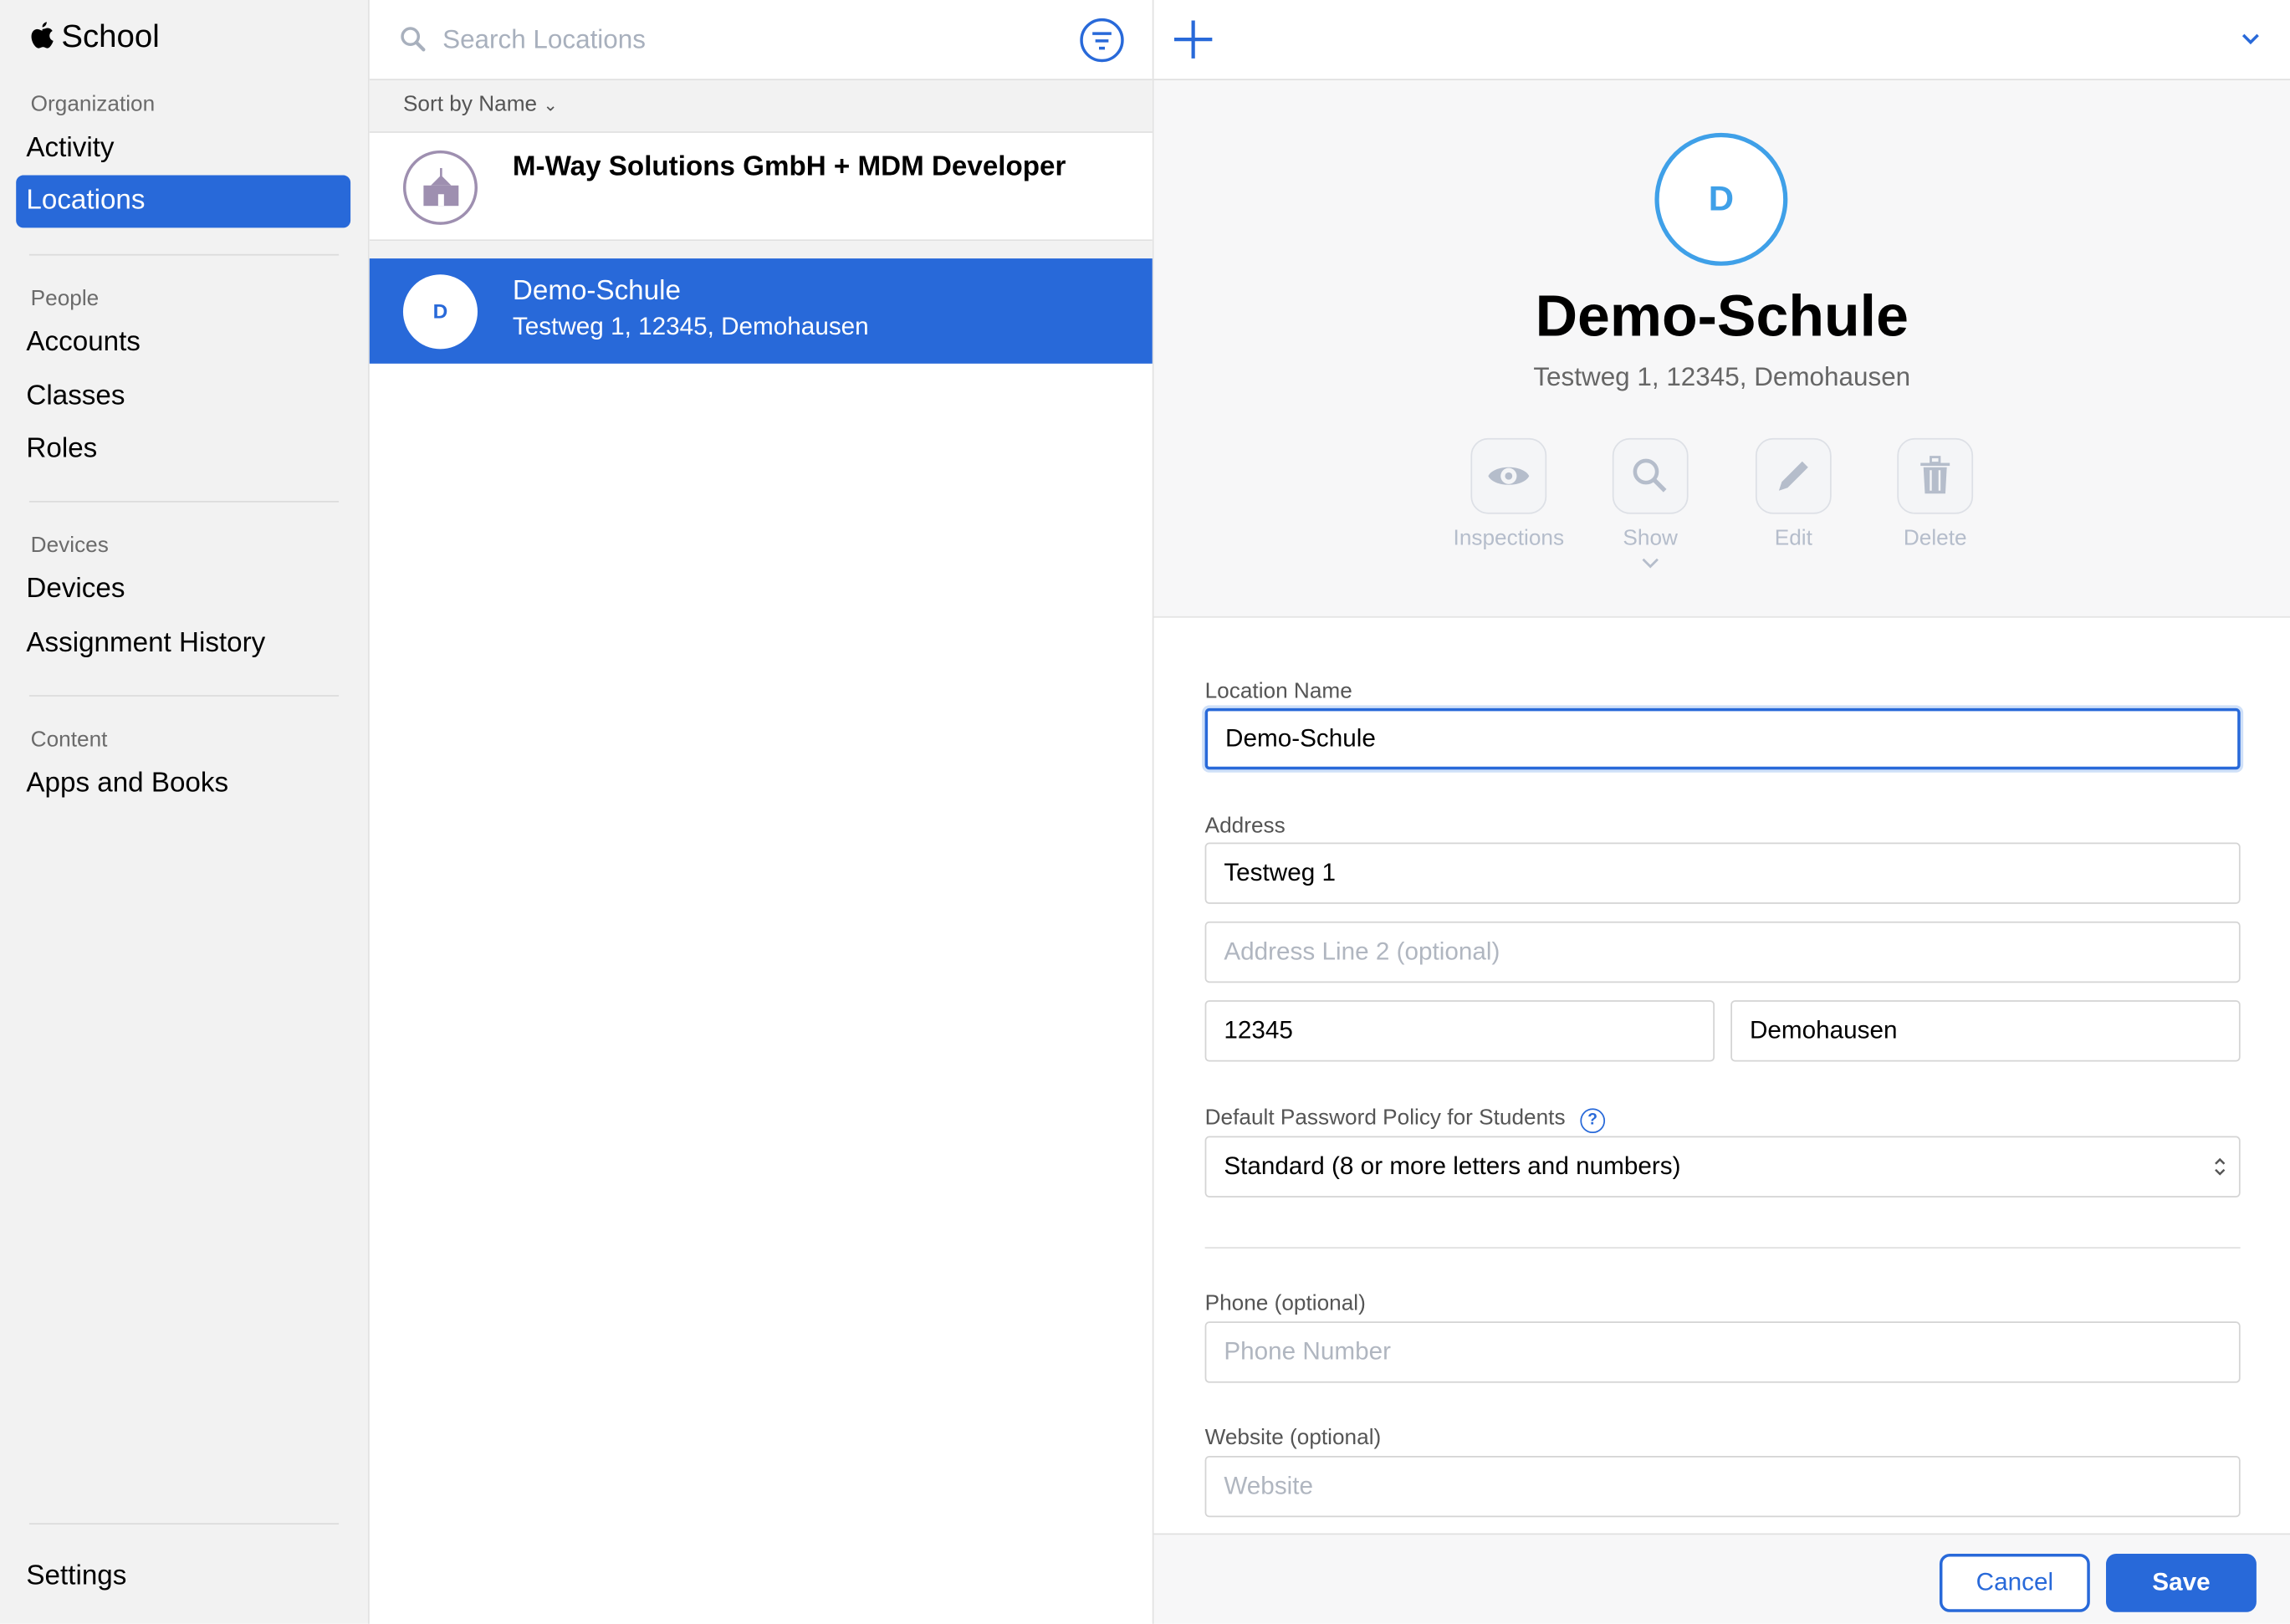 The image size is (2290, 1624). Describe the element at coordinates (1460, 1031) in the screenshot. I see `zip-input` at that location.